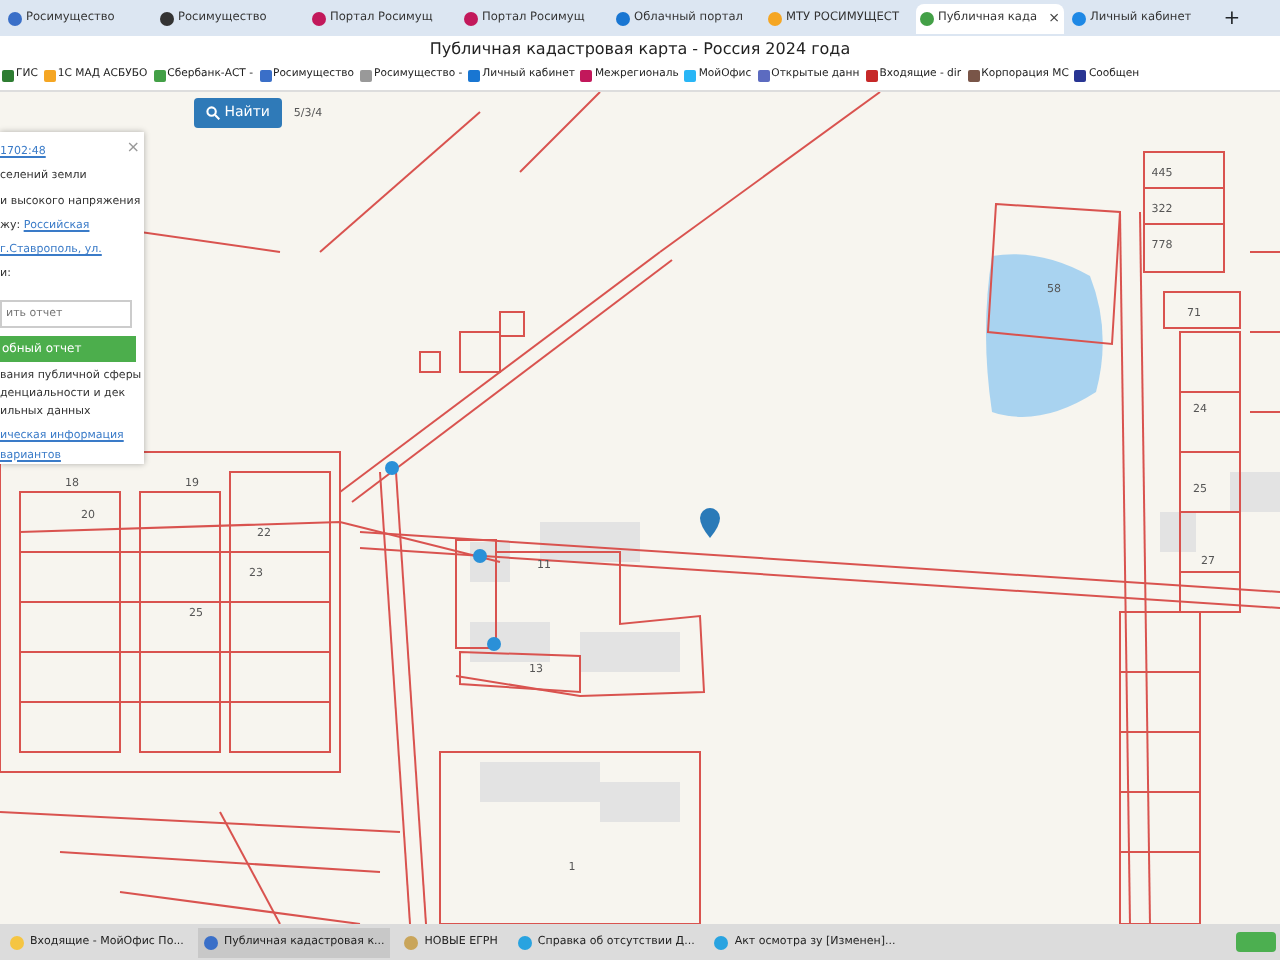 The width and height of the screenshot is (1280, 960). What do you see at coordinates (213, 112) in the screenshot?
I see `search-icon` at bounding box center [213, 112].